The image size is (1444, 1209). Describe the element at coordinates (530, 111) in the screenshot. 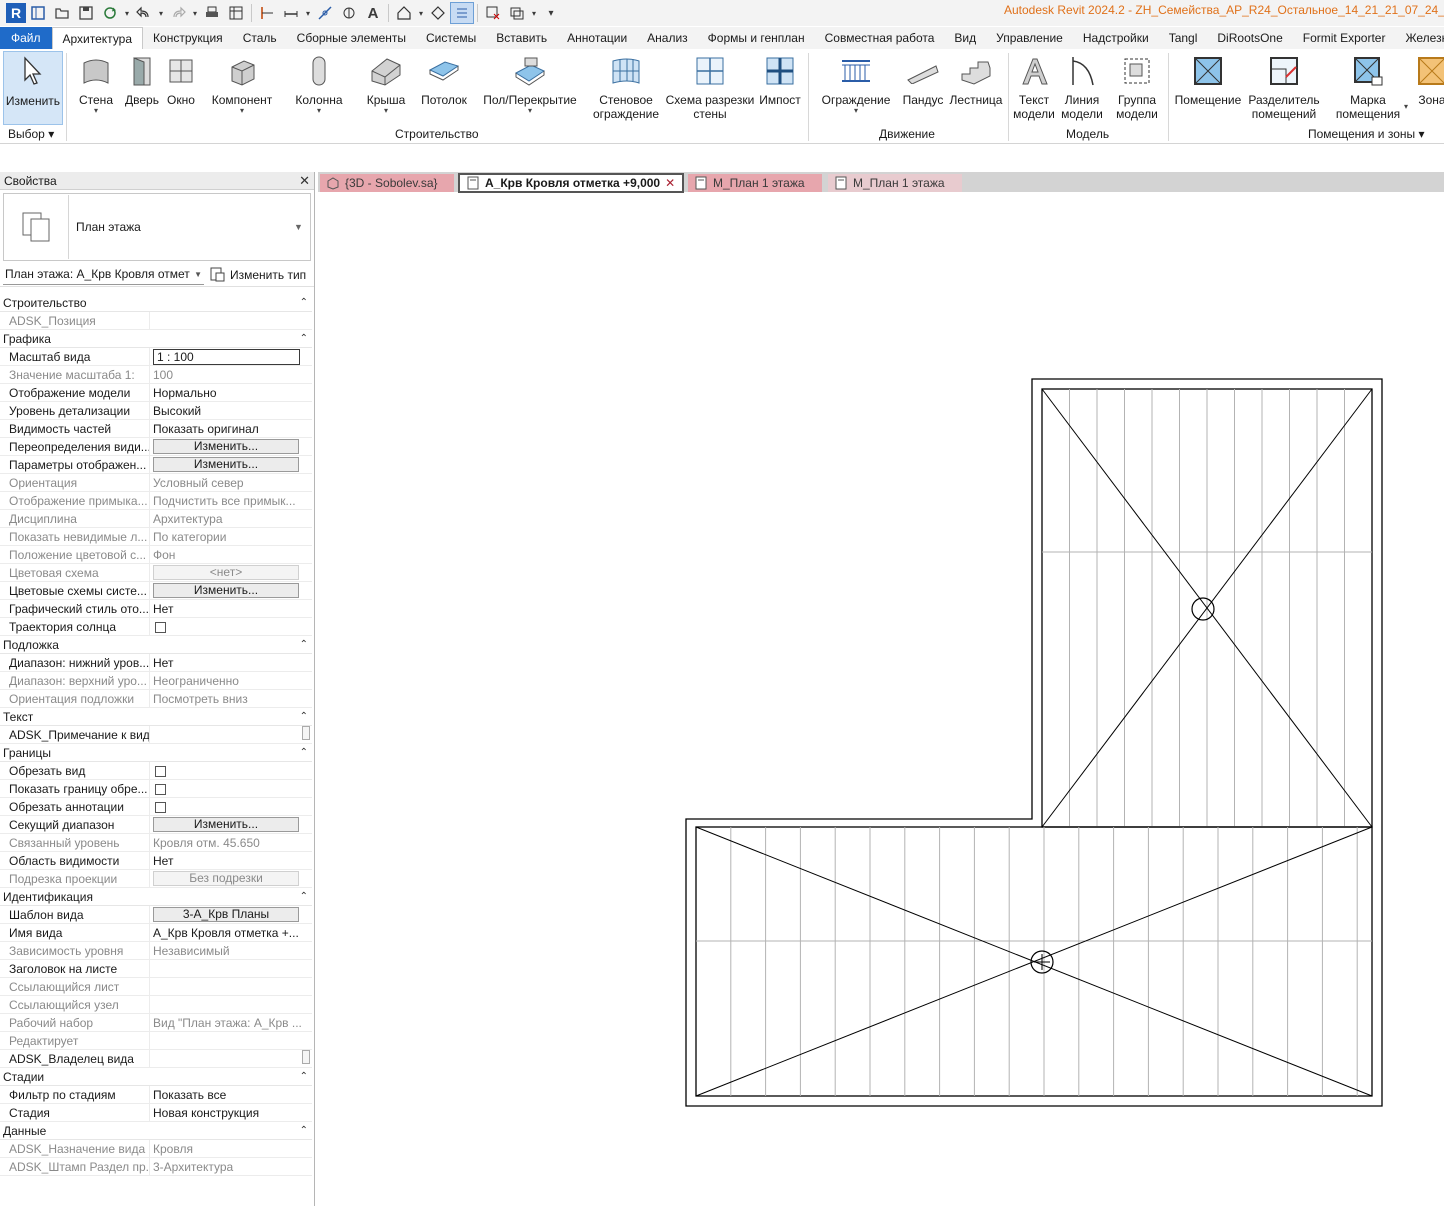

I see `floor-dropdown-icon: ▾` at that location.